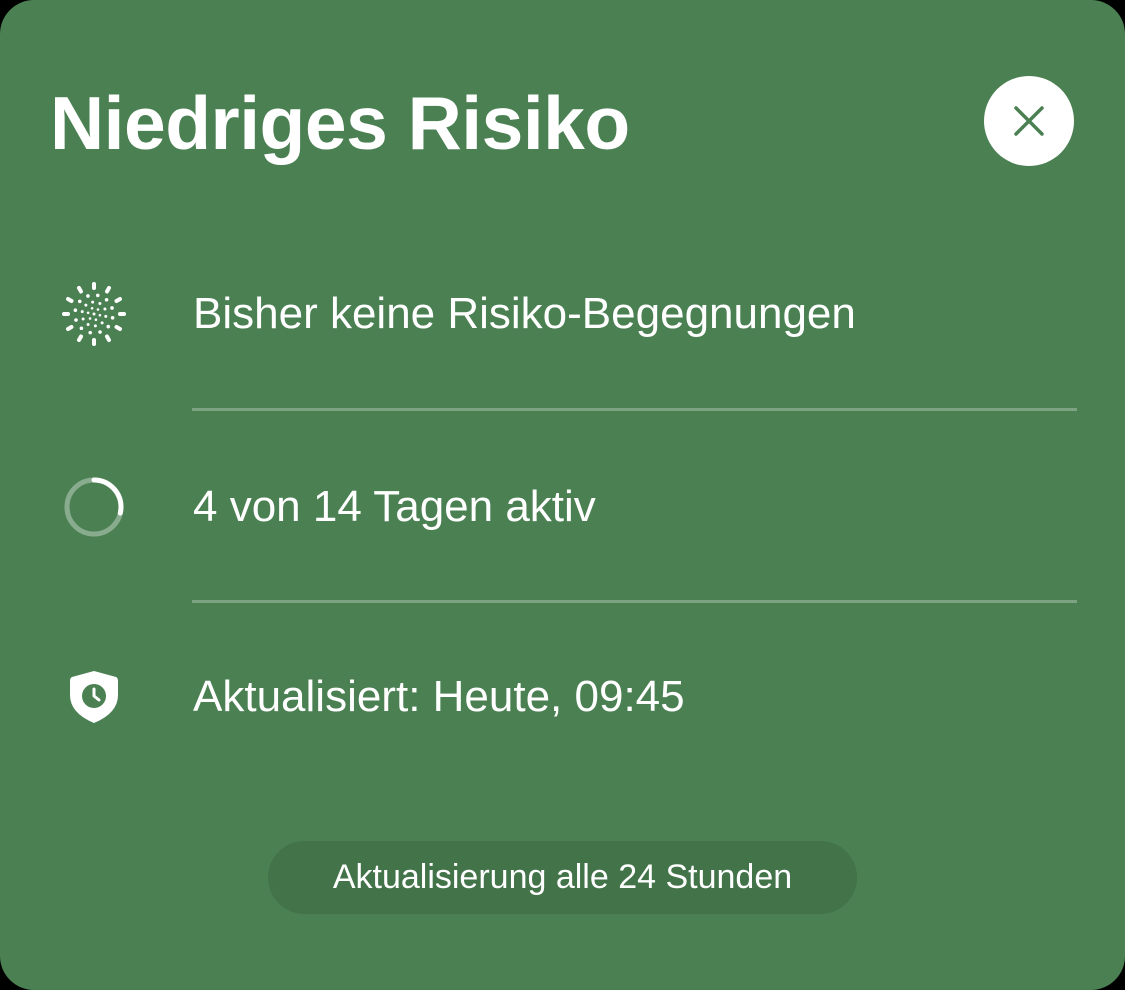 The image size is (1125, 990). Describe the element at coordinates (524, 313) in the screenshot. I see `encounters-text: Bisher keine Risiko-Begegnungen` at that location.